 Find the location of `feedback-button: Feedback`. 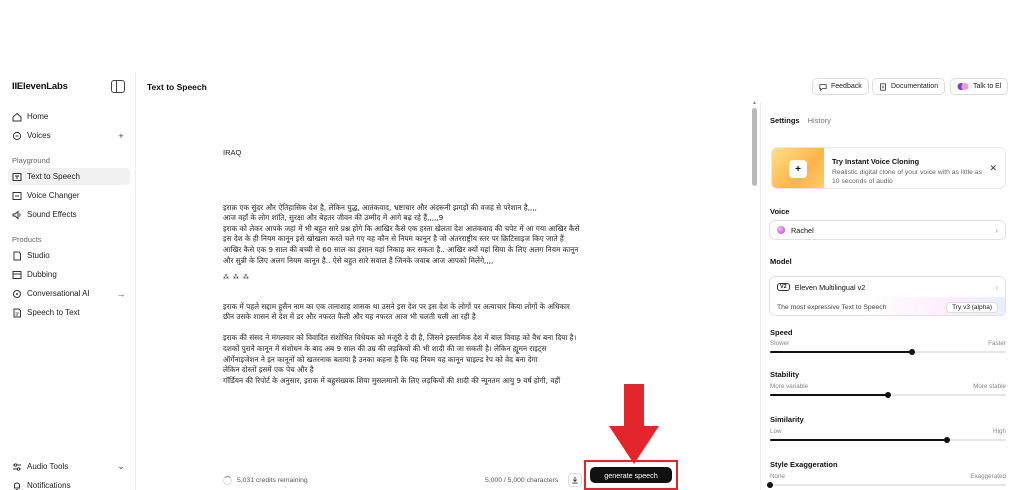

feedback-button: Feedback is located at coordinates (840, 86).